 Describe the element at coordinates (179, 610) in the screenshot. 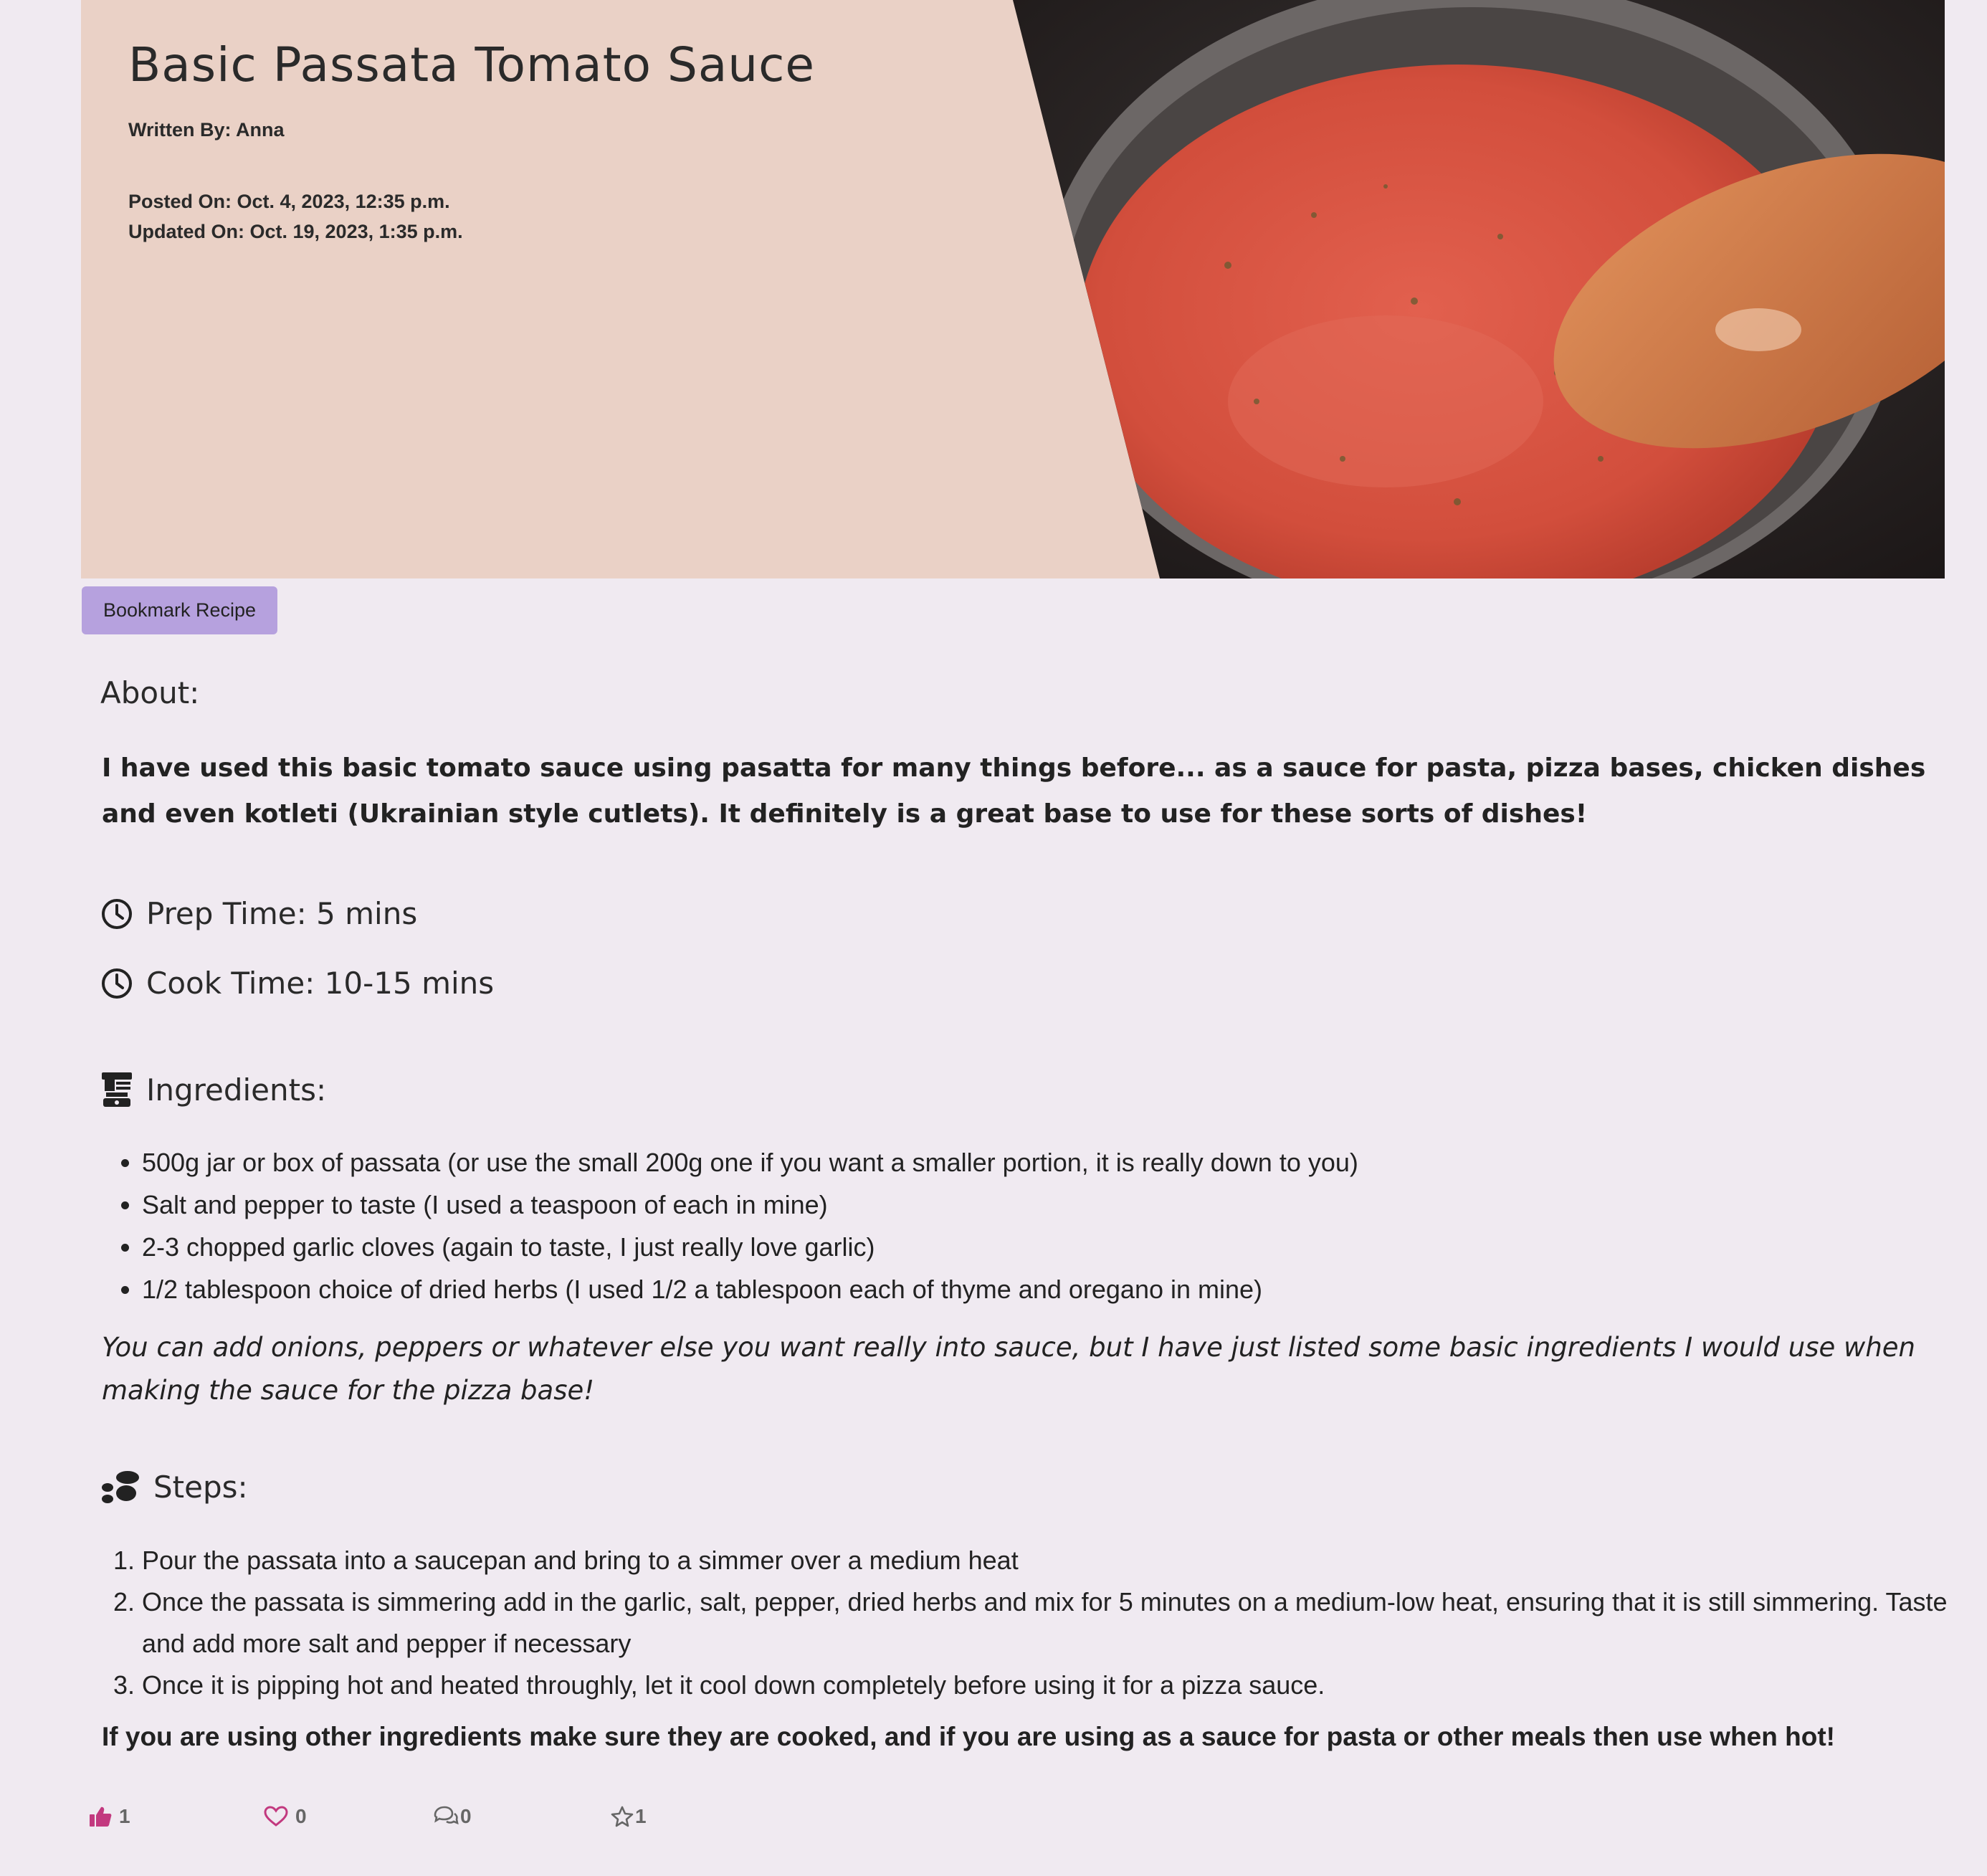

I see `bookmark-button: Bookmark Recipe` at that location.